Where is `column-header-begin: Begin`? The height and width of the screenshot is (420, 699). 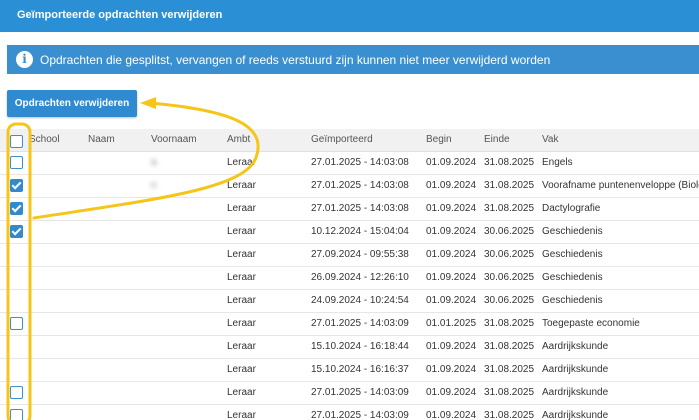 column-header-begin: Begin is located at coordinates (439, 139).